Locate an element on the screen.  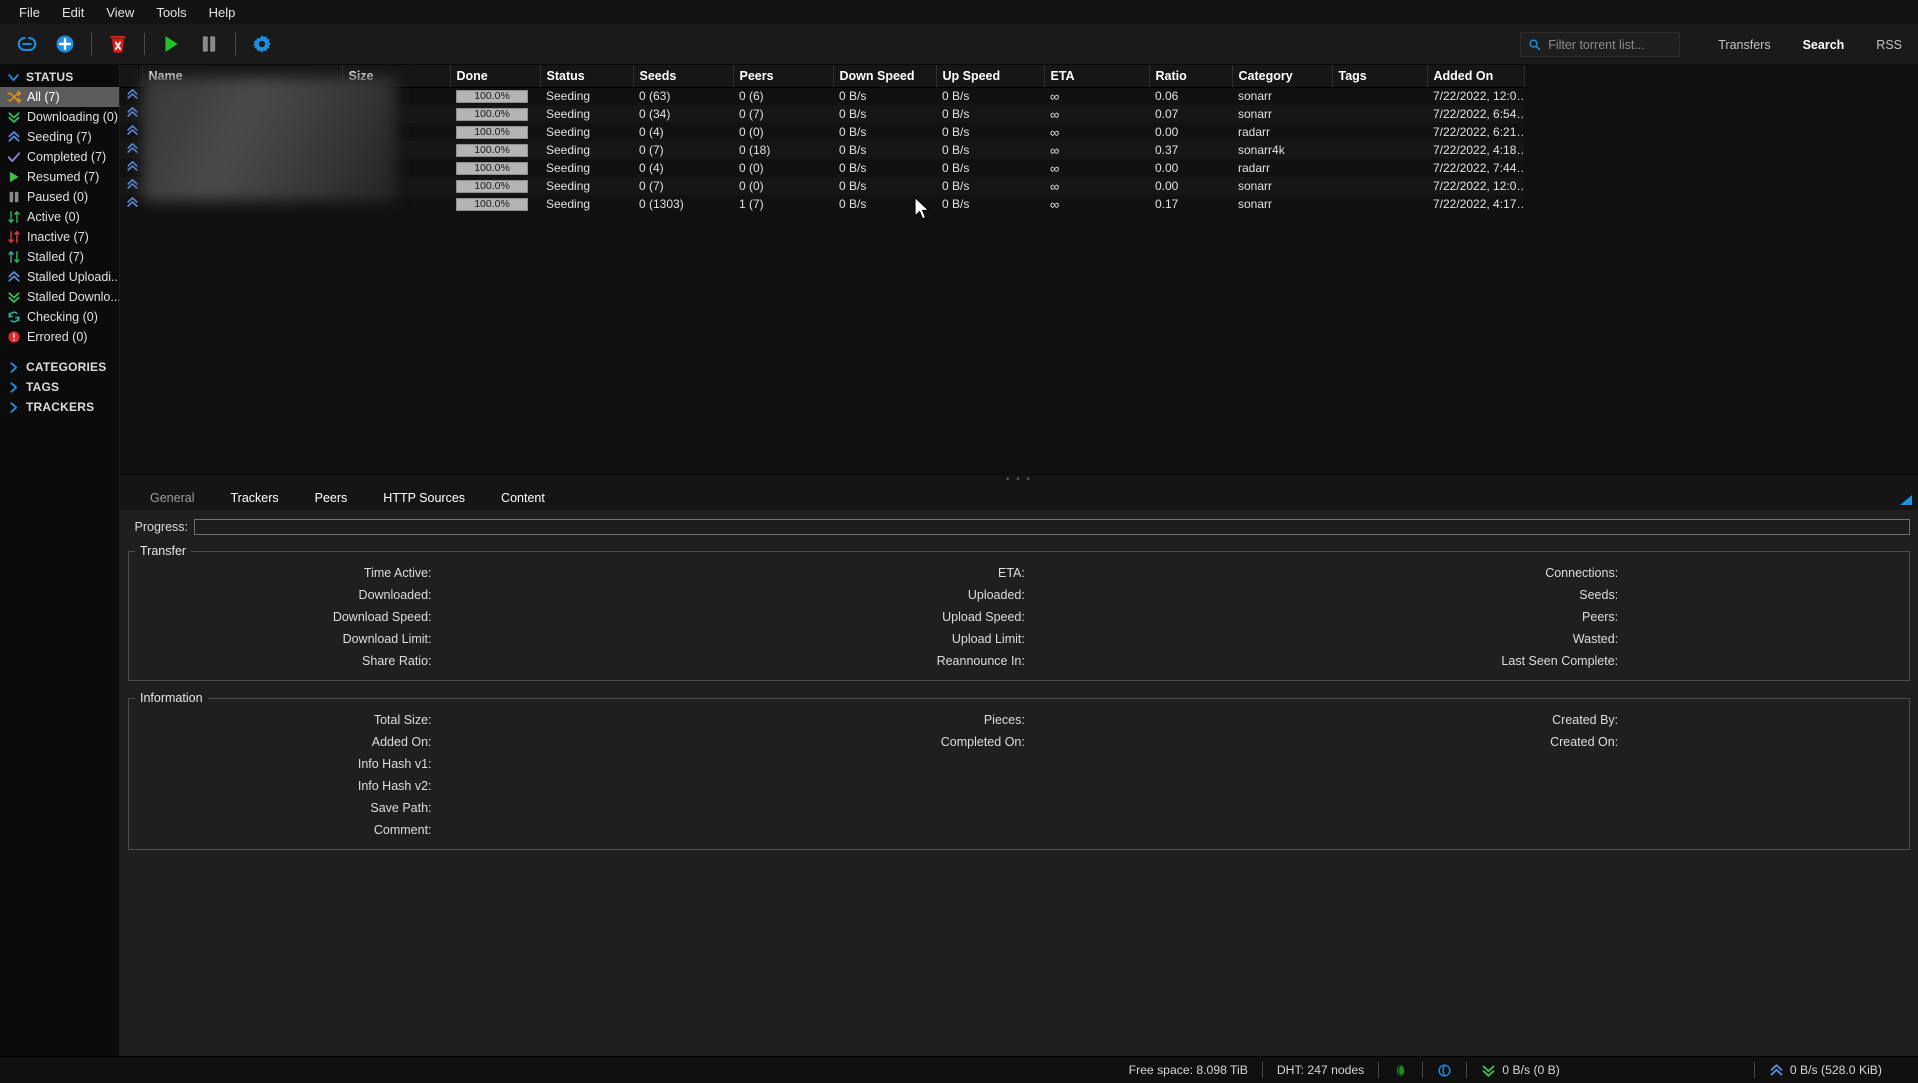
check-icon is located at coordinates (14, 157).